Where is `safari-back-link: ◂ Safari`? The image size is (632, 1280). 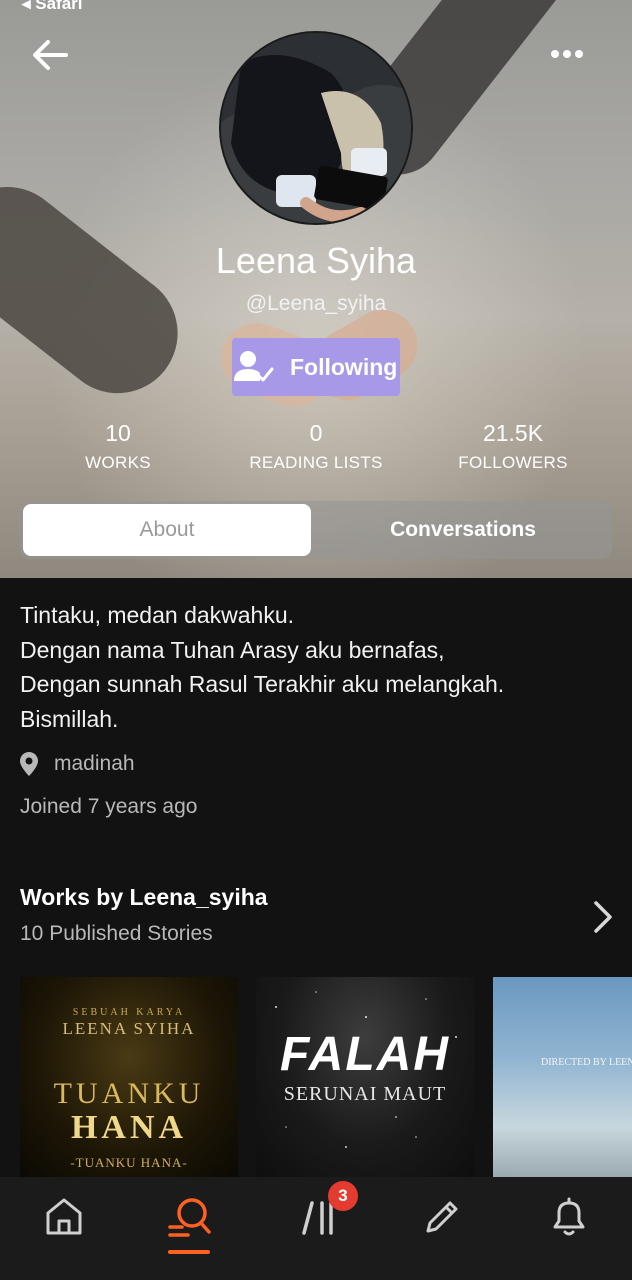 safari-back-link: ◂ Safari is located at coordinates (52, 7).